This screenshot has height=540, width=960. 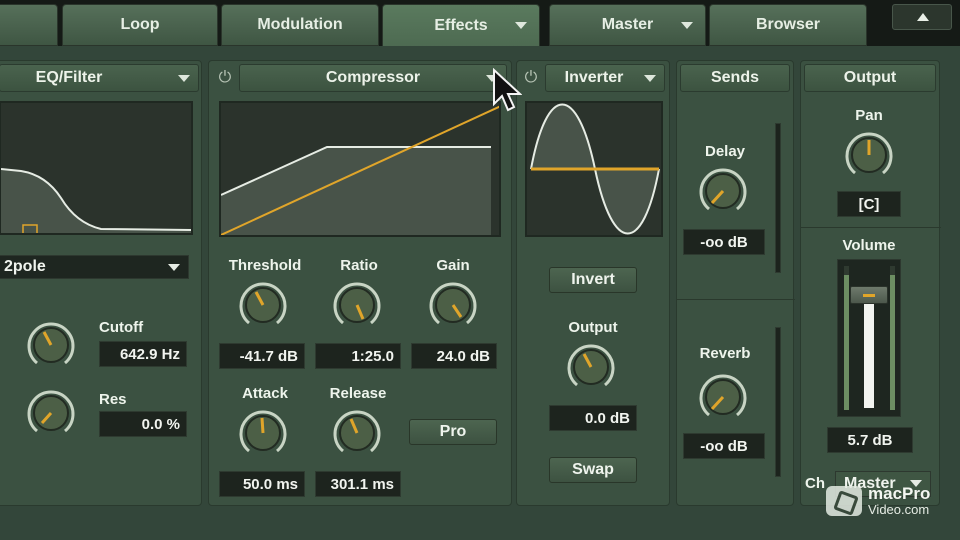 I want to click on inverter-title: Inverter, so click(x=594, y=77).